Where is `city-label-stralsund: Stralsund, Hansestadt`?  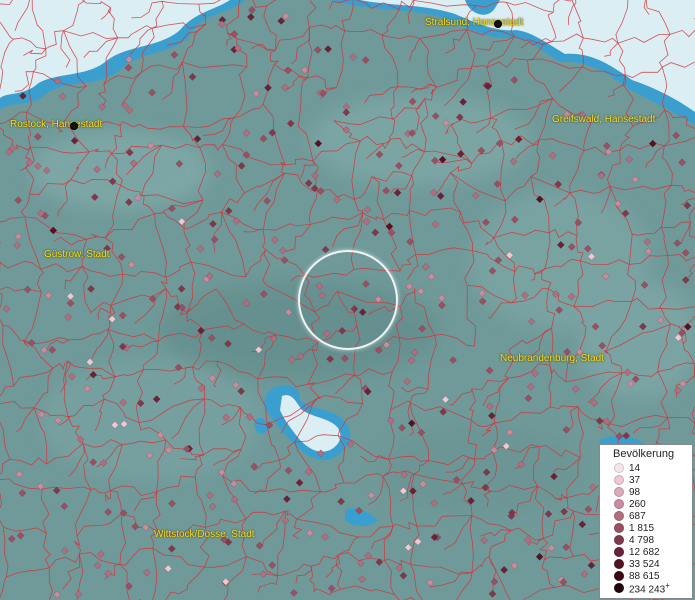 city-label-stralsund: Stralsund, Hansestadt is located at coordinates (474, 23).